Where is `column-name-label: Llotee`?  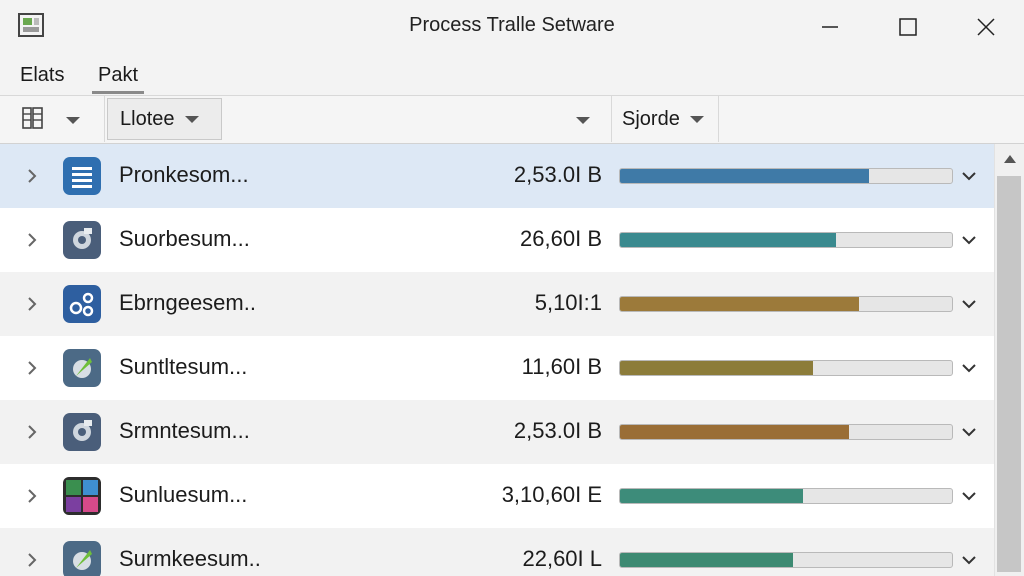
column-name-label: Llotee is located at coordinates (147, 118).